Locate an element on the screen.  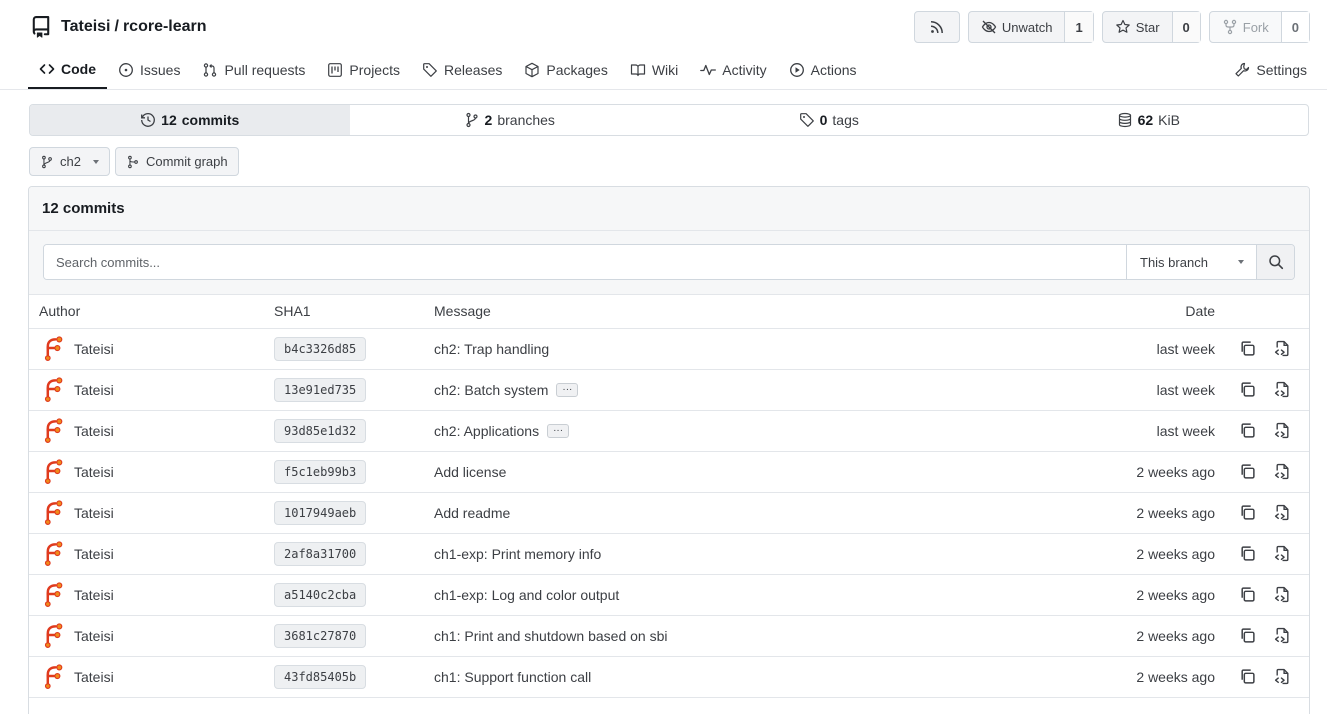
commit-sha-link: 43fd85405b is located at coordinates (320, 676).